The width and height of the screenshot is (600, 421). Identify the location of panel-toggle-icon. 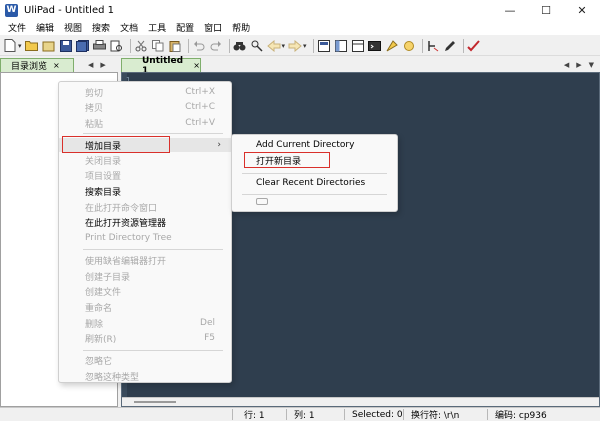
(341, 46).